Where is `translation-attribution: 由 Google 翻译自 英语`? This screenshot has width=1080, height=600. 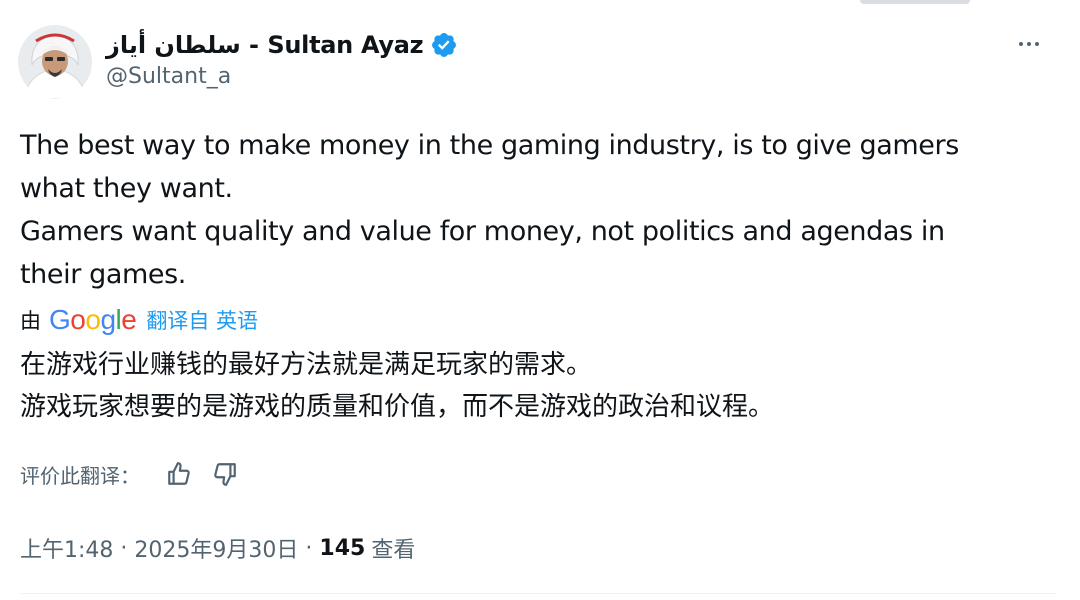
translation-attribution: 由 Google 翻译自 英语 is located at coordinates (139, 320).